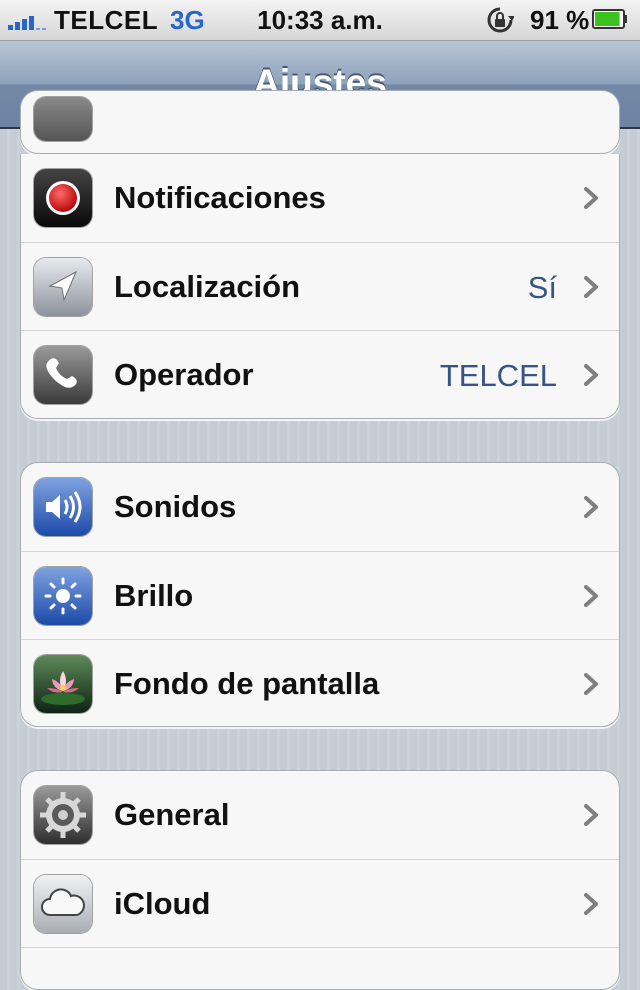  I want to click on wallpaper-icon, so click(63, 684).